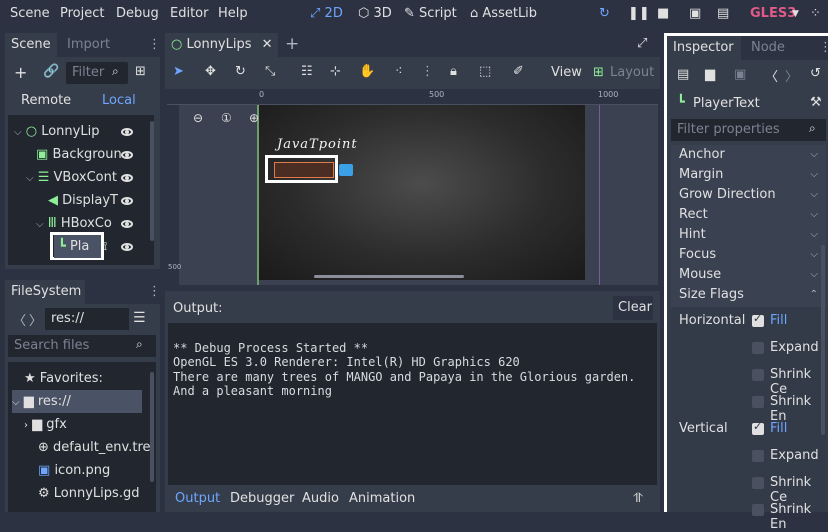  What do you see at coordinates (518, 71) in the screenshot?
I see `bone-icon: ✐` at bounding box center [518, 71].